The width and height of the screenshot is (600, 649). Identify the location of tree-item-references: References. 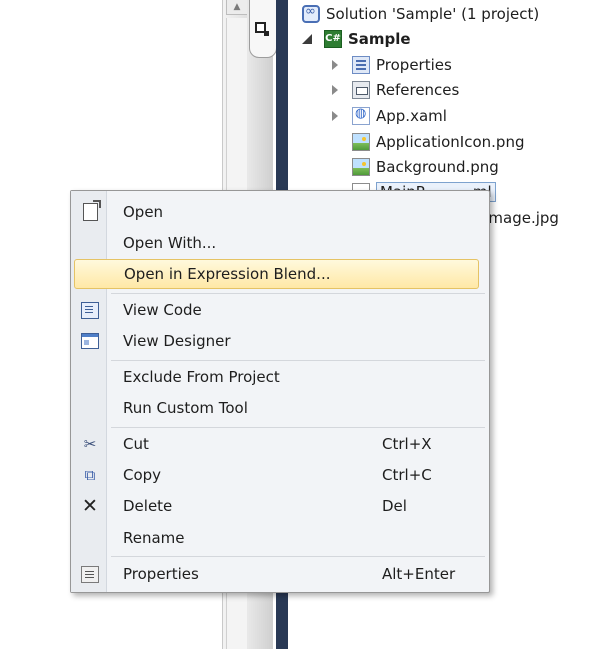
(395, 90).